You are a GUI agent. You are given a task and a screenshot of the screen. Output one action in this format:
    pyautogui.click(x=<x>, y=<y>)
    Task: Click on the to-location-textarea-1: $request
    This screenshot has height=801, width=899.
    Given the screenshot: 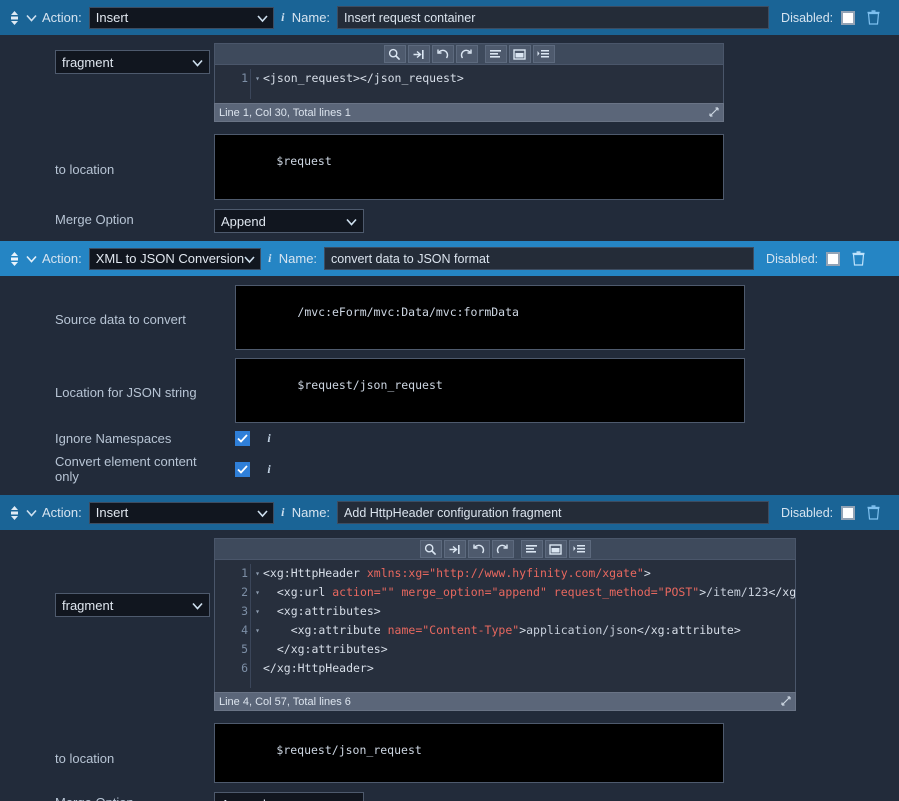 What is the action you would take?
    pyautogui.click(x=469, y=167)
    